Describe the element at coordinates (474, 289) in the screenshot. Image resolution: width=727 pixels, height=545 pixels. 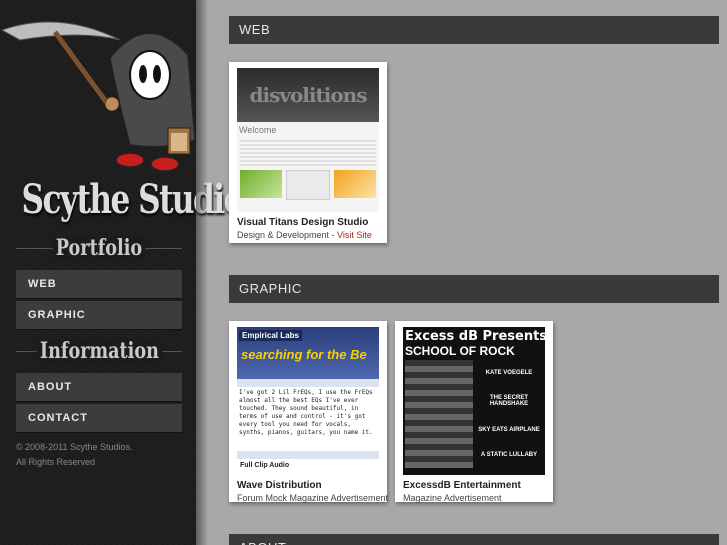
I see `category-header-graphic: GRAPHIC` at that location.